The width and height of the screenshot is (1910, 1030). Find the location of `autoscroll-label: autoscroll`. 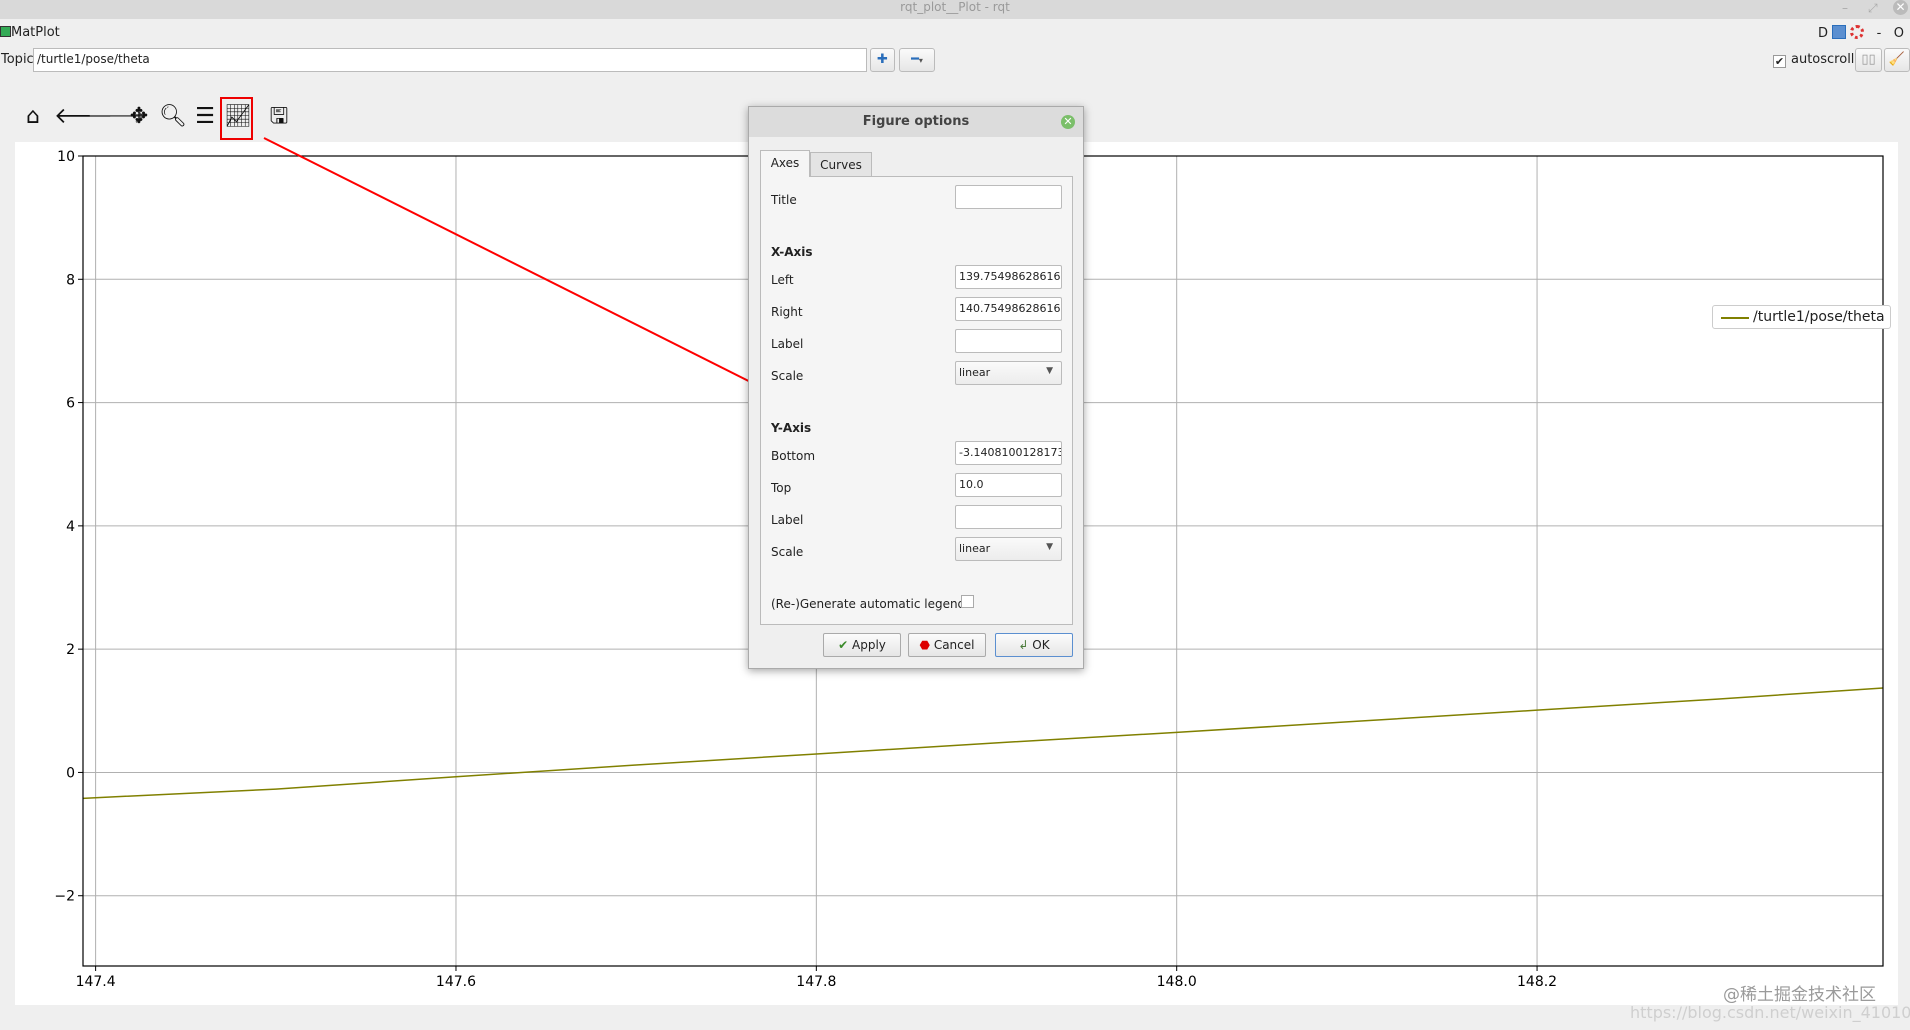

autoscroll-label: autoscroll is located at coordinates (1823, 59).